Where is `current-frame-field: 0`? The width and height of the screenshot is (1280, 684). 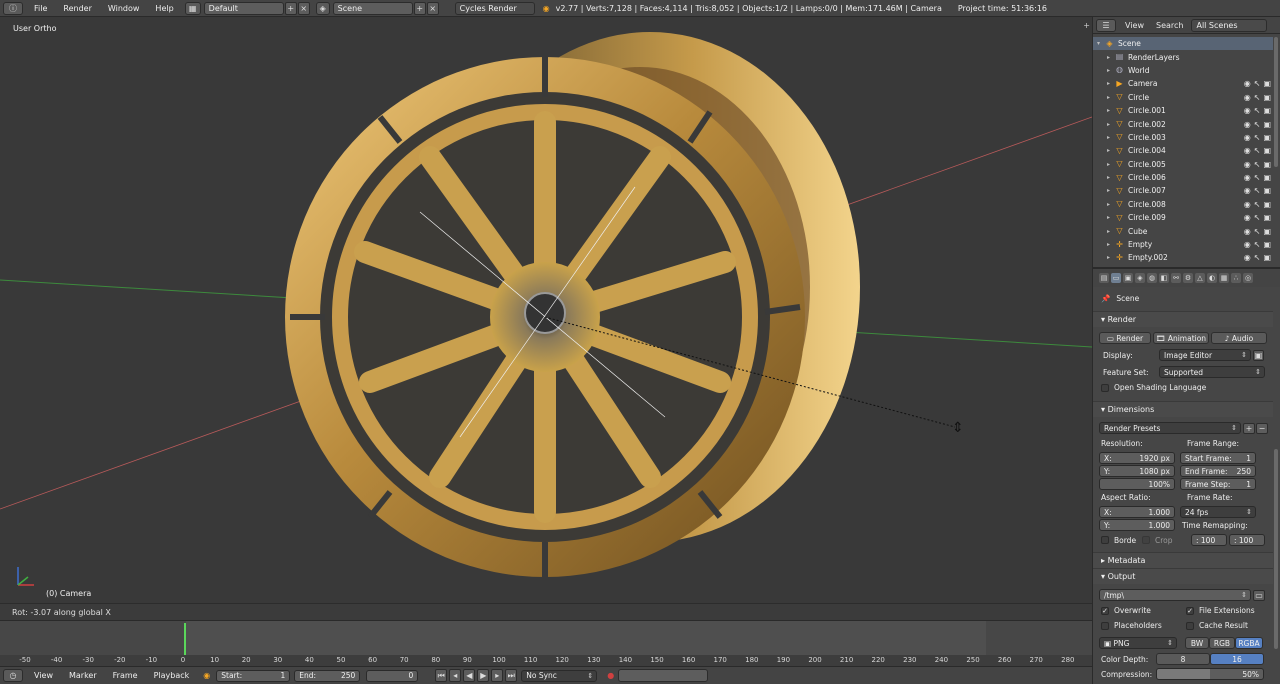
current-frame-field: 0 is located at coordinates (392, 675).